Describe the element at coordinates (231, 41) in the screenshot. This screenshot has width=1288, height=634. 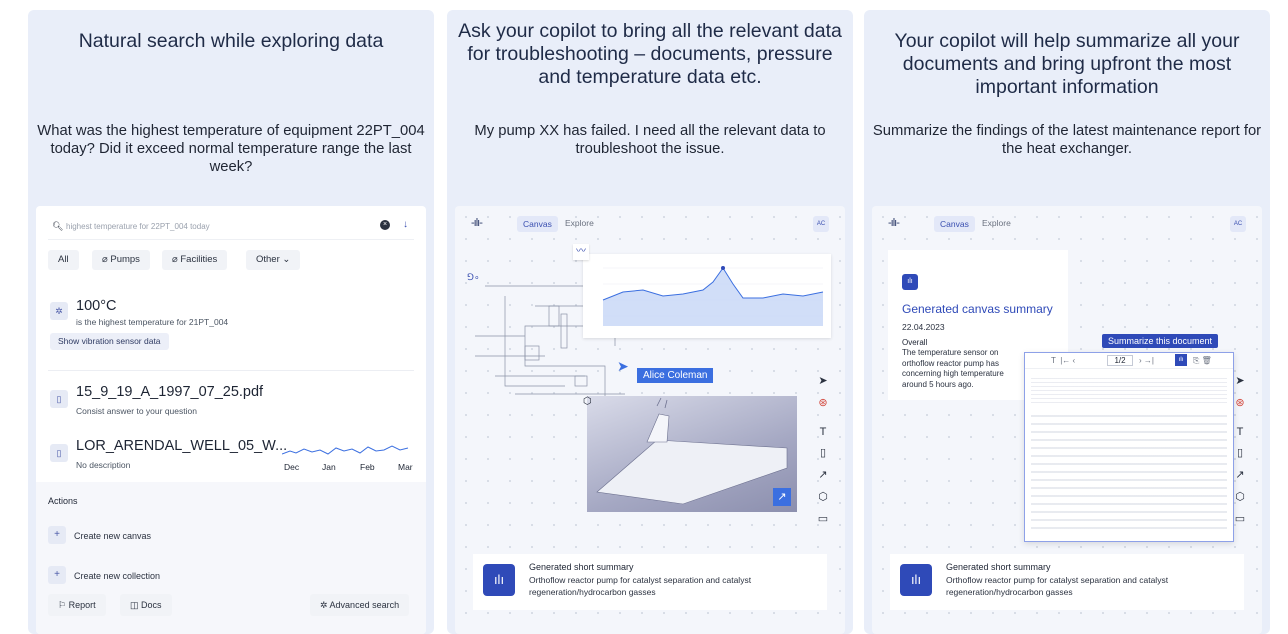
I see `panel-title: Natural search while exploring data` at that location.